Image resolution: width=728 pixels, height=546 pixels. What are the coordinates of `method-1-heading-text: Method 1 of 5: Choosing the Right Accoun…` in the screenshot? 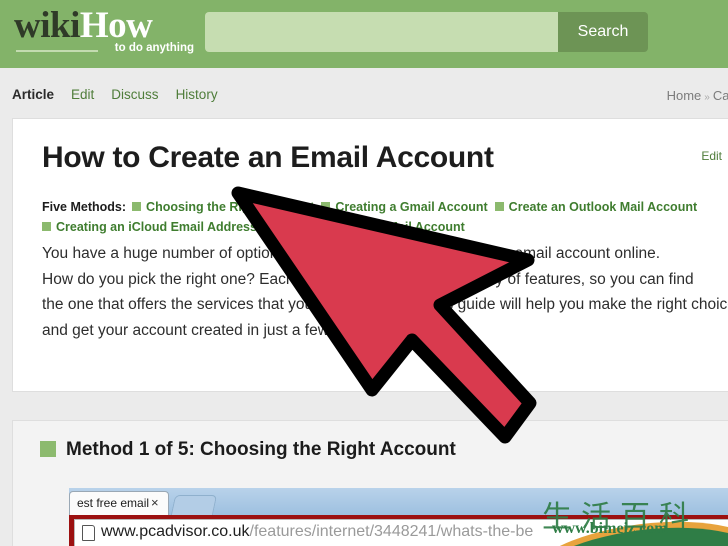 It's located at (261, 449).